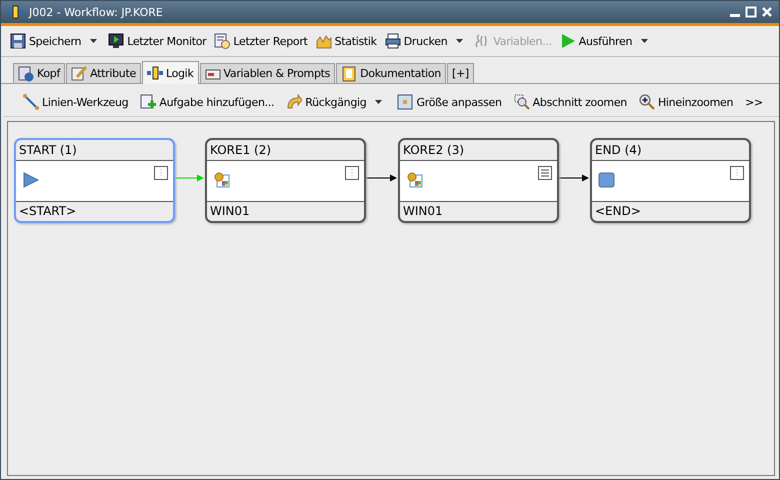 The height and width of the screenshot is (480, 780). I want to click on maximize-icon, so click(751, 12).